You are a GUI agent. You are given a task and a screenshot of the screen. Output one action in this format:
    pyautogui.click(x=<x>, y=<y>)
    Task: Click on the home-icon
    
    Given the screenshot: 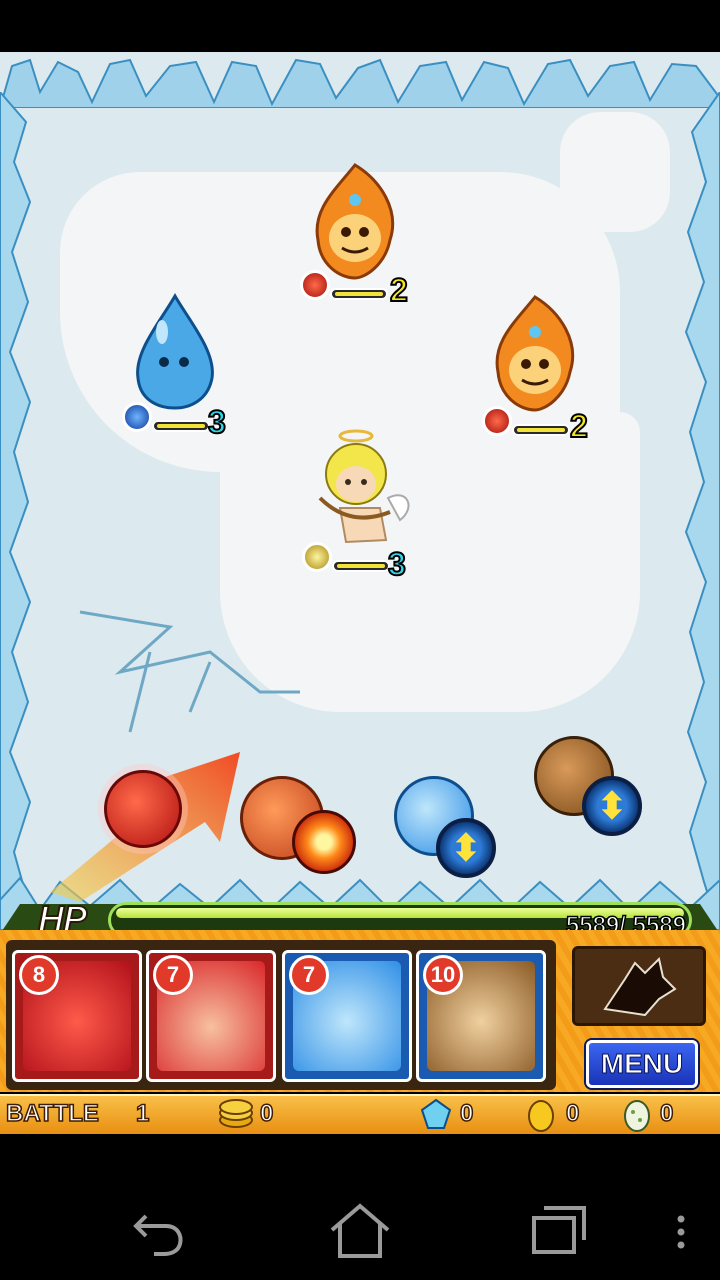 What is the action you would take?
    pyautogui.click(x=360, y=1230)
    